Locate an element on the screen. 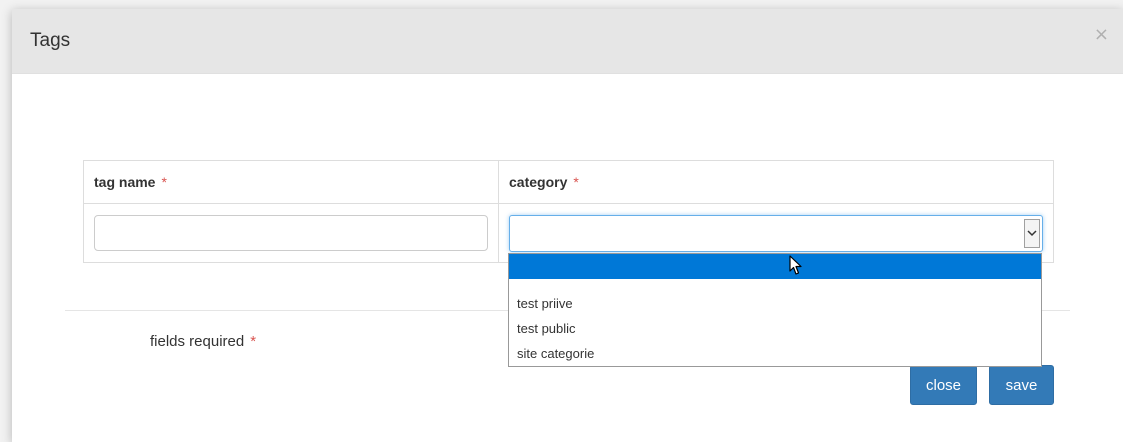 The width and height of the screenshot is (1123, 442). save-button: save is located at coordinates (1021, 385).